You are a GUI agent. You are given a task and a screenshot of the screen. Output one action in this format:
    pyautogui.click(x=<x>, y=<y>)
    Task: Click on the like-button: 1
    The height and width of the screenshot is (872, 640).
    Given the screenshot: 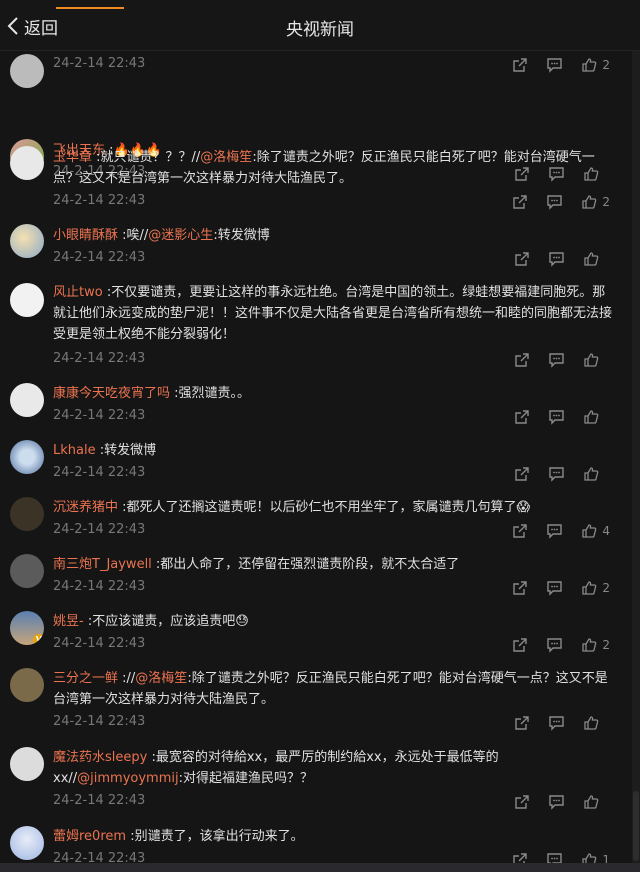 What is the action you would take?
    pyautogui.click(x=595, y=857)
    